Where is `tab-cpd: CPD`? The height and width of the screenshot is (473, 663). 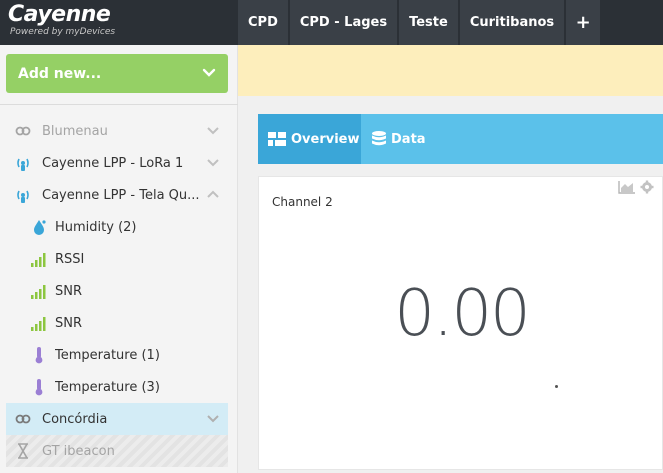 tab-cpd: CPD is located at coordinates (263, 22).